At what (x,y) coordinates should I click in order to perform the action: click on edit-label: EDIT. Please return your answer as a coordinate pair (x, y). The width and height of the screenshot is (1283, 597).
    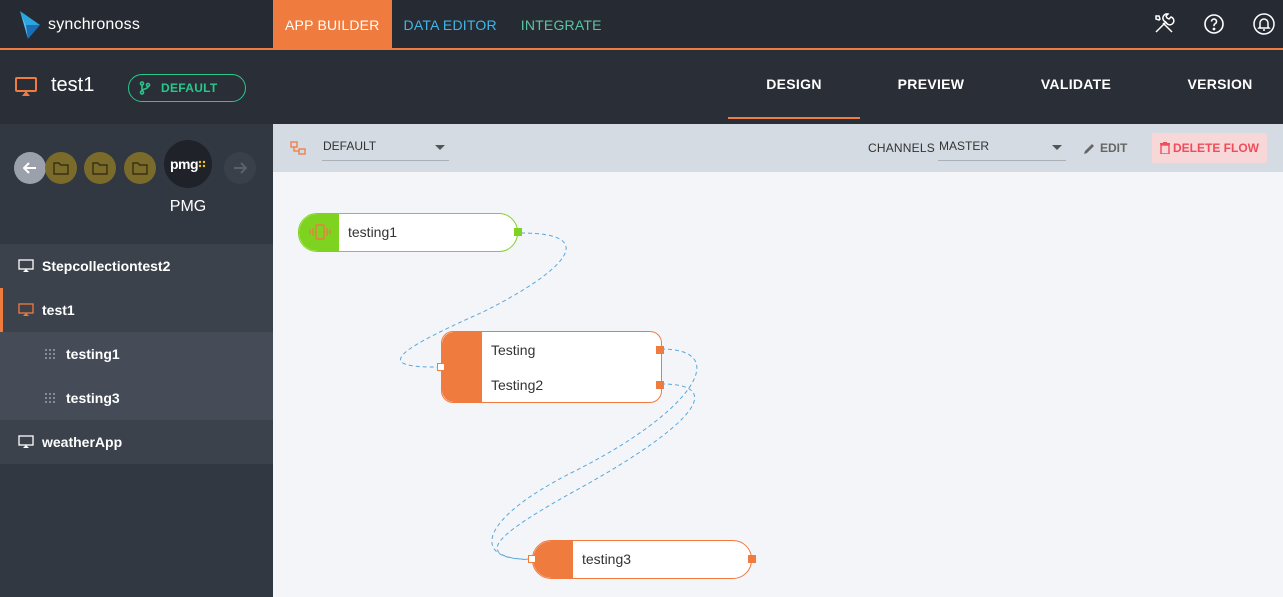
    Looking at the image, I should click on (1114, 148).